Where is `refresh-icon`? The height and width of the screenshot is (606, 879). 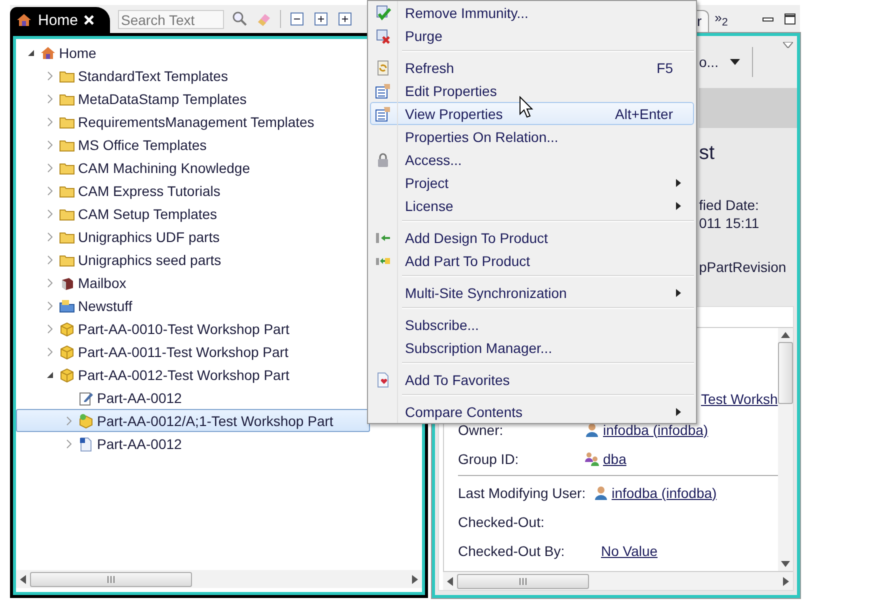
refresh-icon is located at coordinates (383, 68).